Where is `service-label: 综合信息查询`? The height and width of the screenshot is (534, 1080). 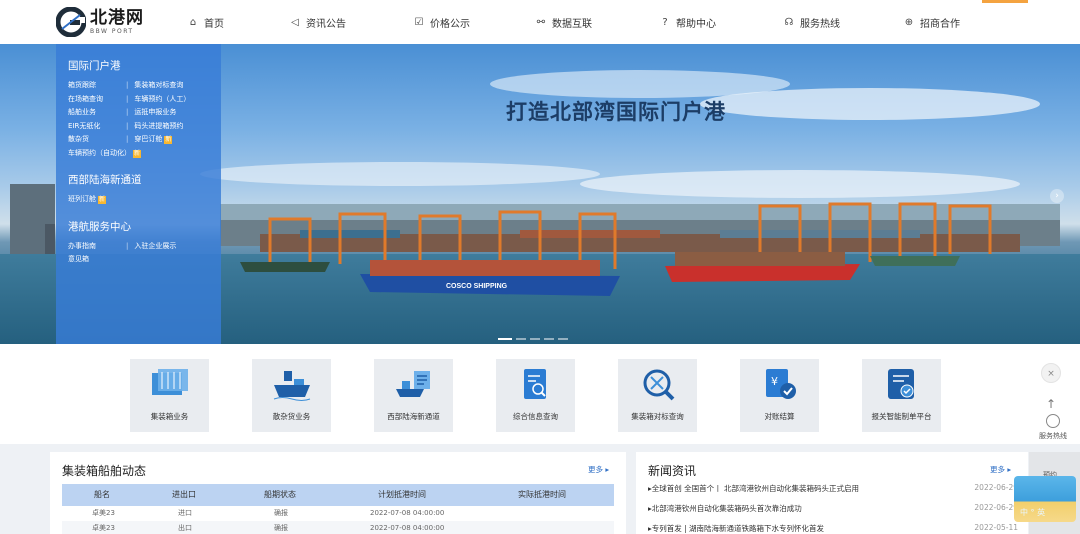
service-label: 综合信息查询 is located at coordinates (535, 416).